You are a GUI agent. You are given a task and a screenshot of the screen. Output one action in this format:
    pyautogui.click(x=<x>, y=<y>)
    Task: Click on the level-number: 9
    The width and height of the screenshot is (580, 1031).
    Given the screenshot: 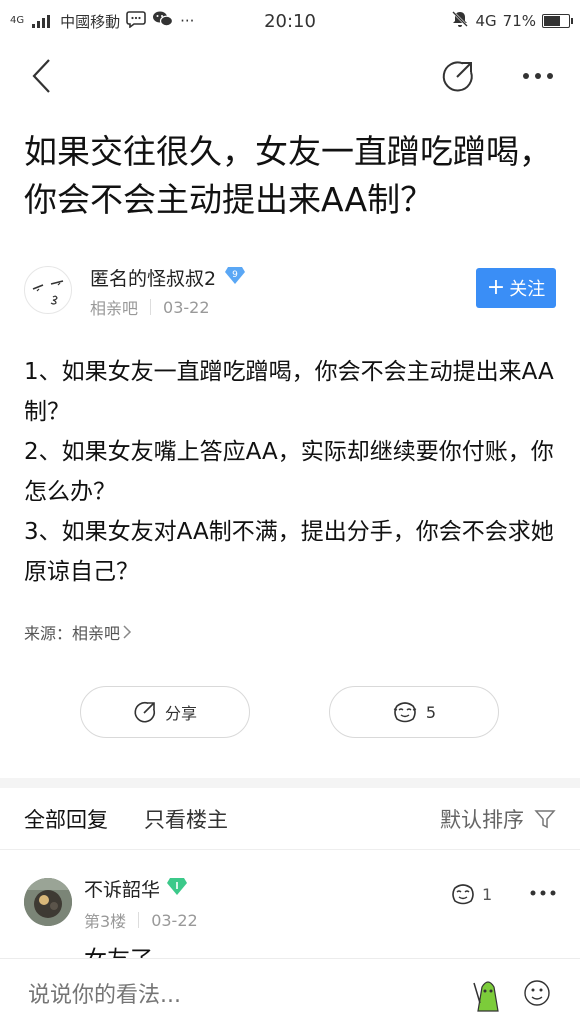 What is the action you would take?
    pyautogui.click(x=235, y=275)
    